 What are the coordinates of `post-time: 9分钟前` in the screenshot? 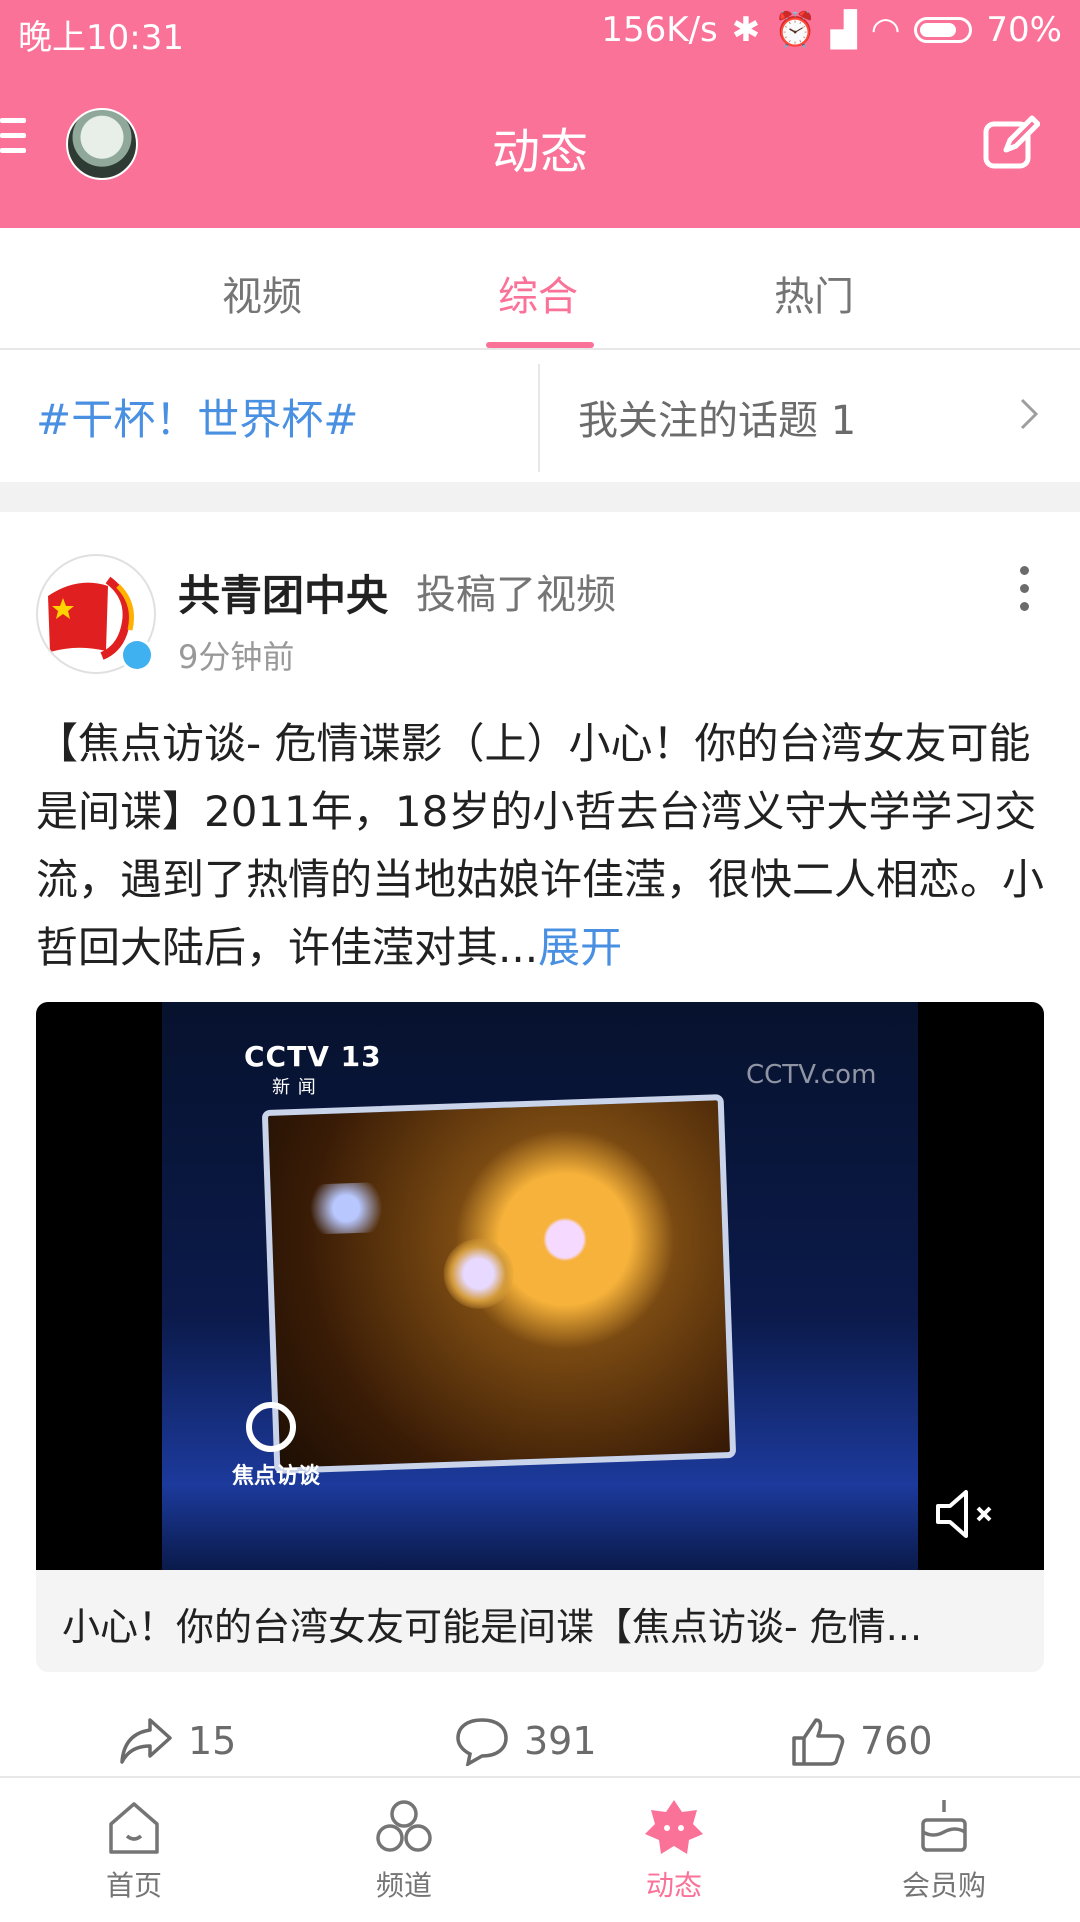 It's located at (236, 657).